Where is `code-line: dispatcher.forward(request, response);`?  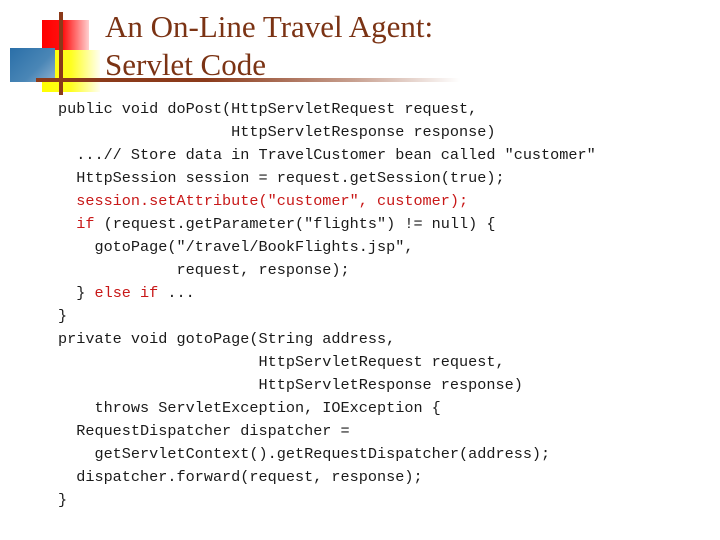 code-line: dispatcher.forward(request, response); is located at coordinates (240, 477).